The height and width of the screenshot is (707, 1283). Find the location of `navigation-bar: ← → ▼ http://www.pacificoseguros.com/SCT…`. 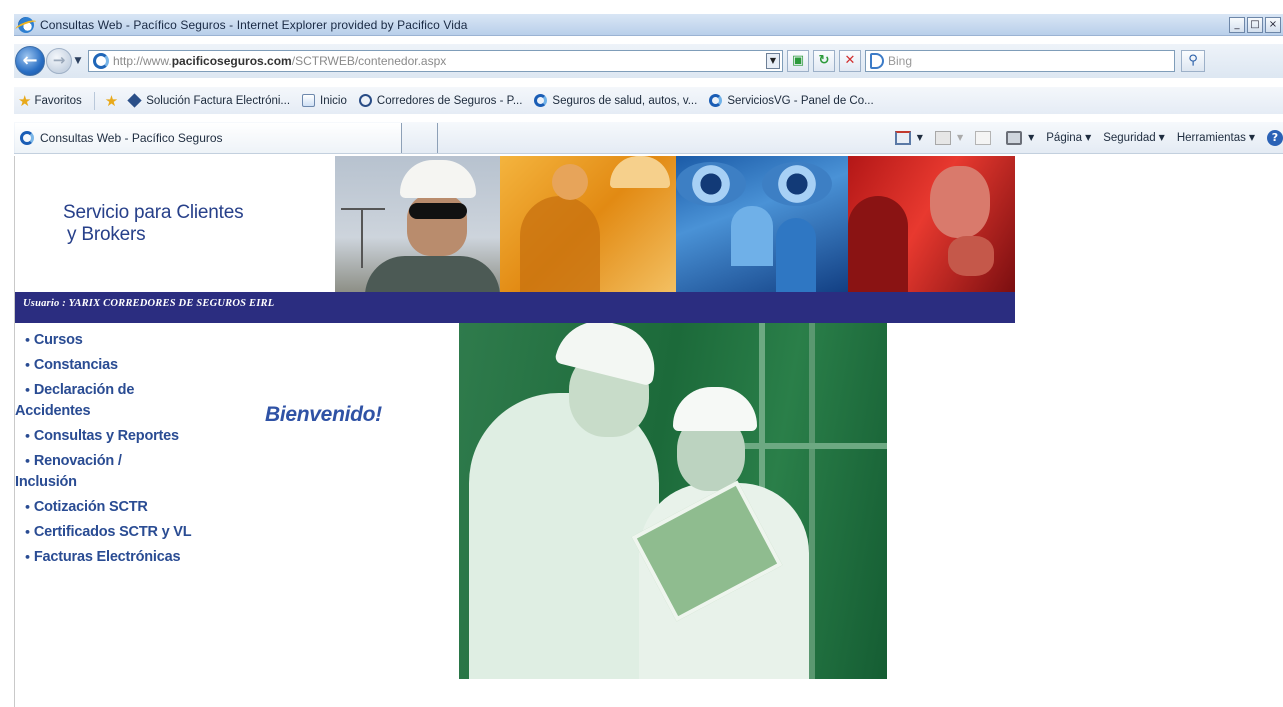

navigation-bar: ← → ▼ http://www.pacificoseguros.com/SCT… is located at coordinates (648, 61).